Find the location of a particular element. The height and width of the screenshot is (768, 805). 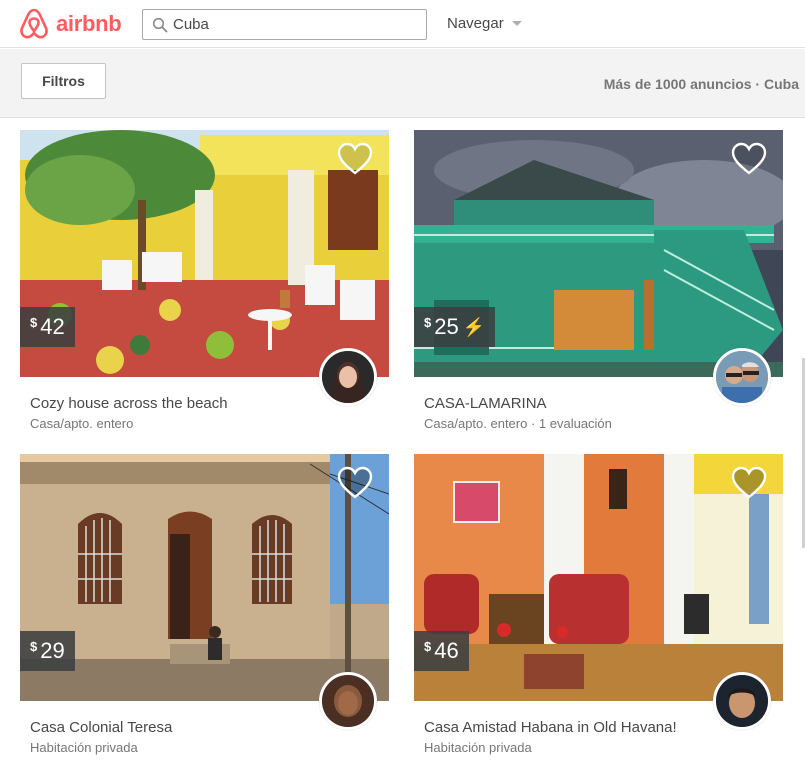

price-badge: $ 29 is located at coordinates (47, 651).